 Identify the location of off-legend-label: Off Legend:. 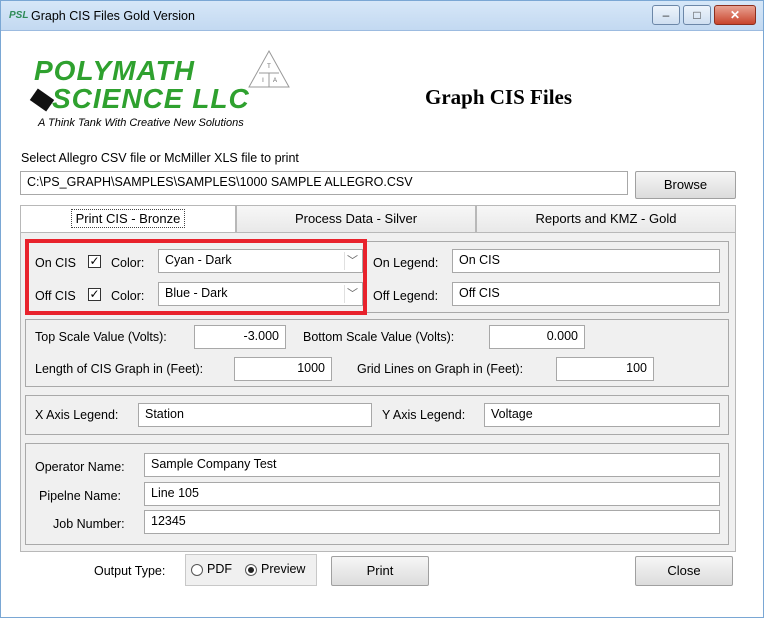
(406, 296).